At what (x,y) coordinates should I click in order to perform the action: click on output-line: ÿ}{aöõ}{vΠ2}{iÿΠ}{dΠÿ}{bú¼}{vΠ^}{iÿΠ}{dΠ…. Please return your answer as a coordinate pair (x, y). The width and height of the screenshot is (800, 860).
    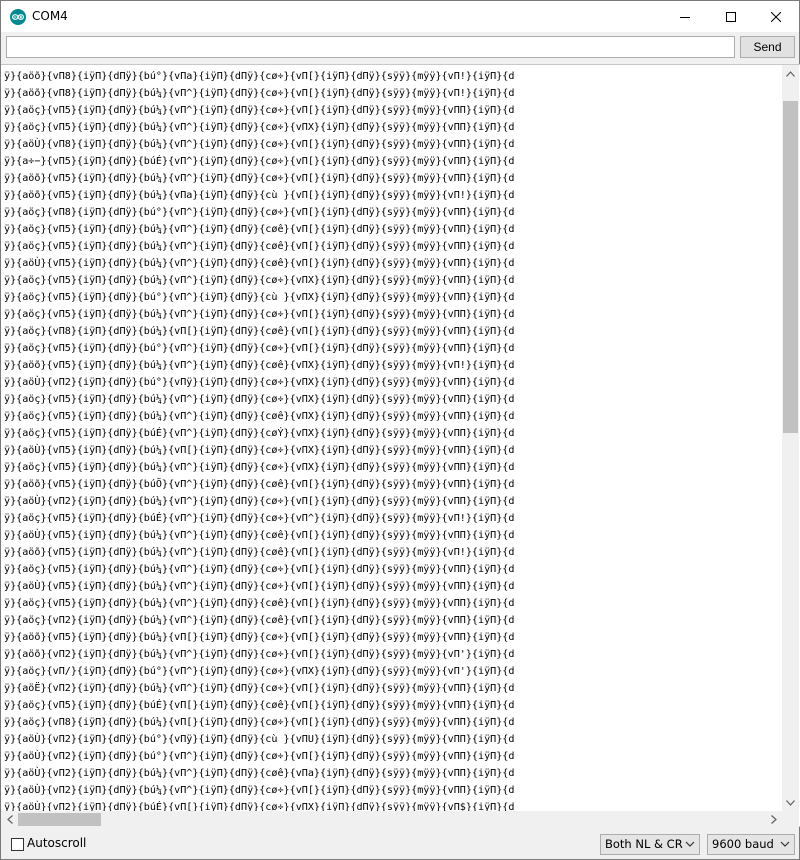
    Looking at the image, I should click on (259, 654).